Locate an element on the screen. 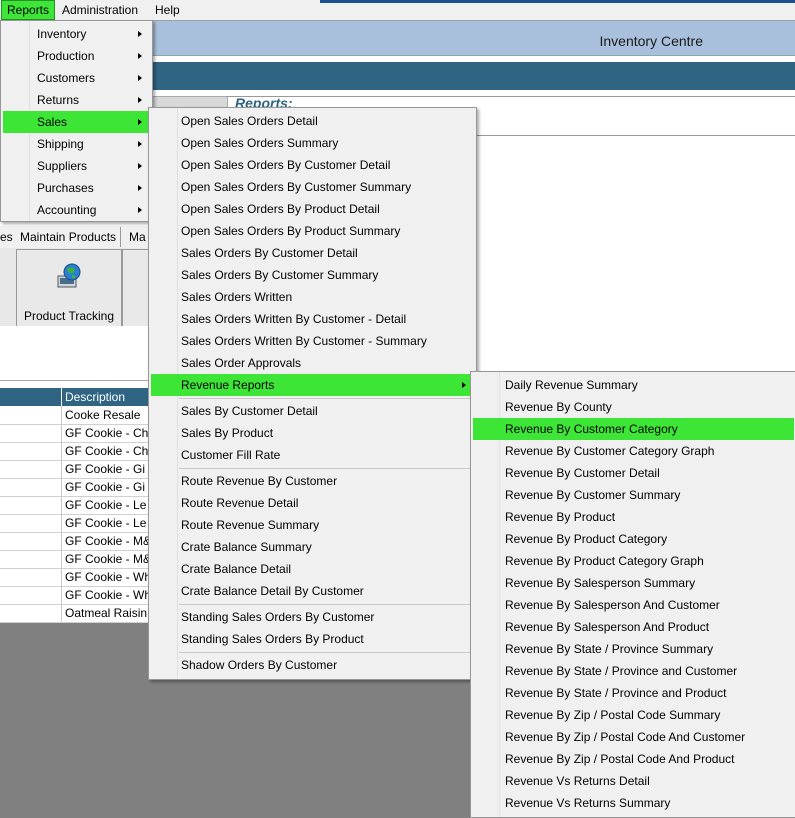  menu-item-purchases: Purchases is located at coordinates (76, 188).